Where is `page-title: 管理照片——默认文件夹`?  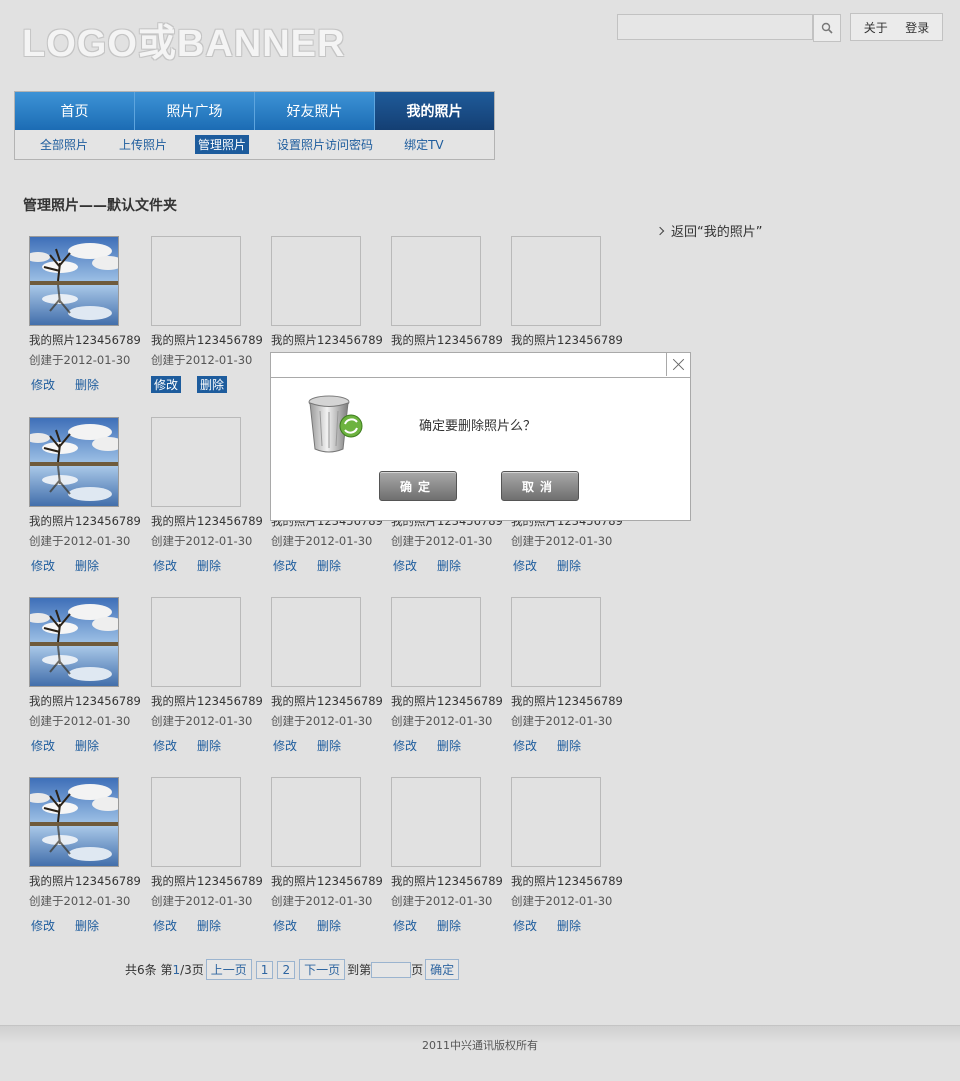 page-title: 管理照片——默认文件夹 is located at coordinates (100, 206).